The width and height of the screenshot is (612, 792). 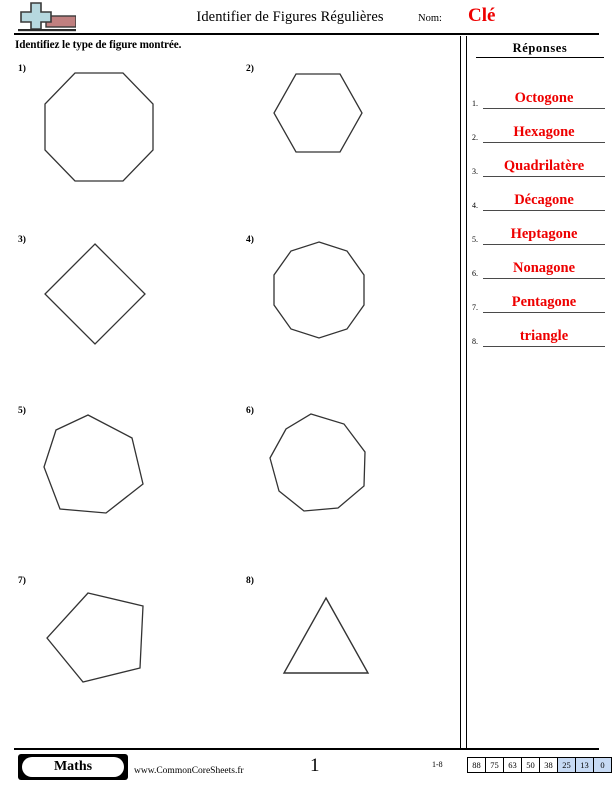 What do you see at coordinates (544, 336) in the screenshot?
I see `answer-value: triangle` at bounding box center [544, 336].